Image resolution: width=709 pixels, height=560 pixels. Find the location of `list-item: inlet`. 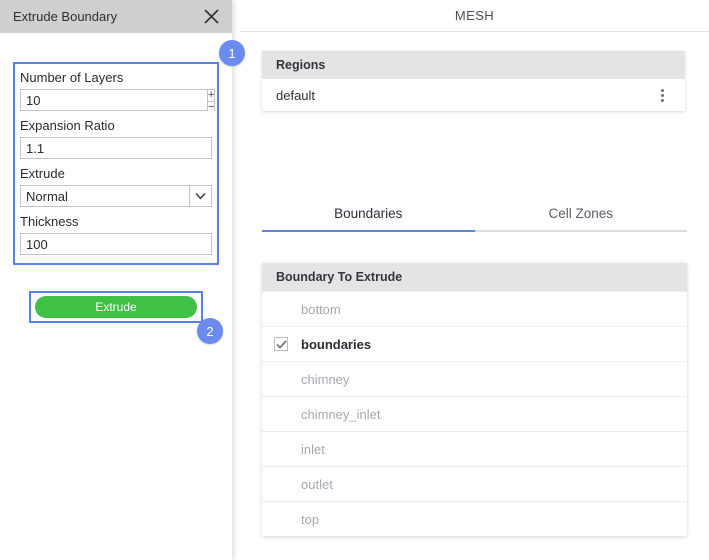

list-item: inlet is located at coordinates (474, 448).